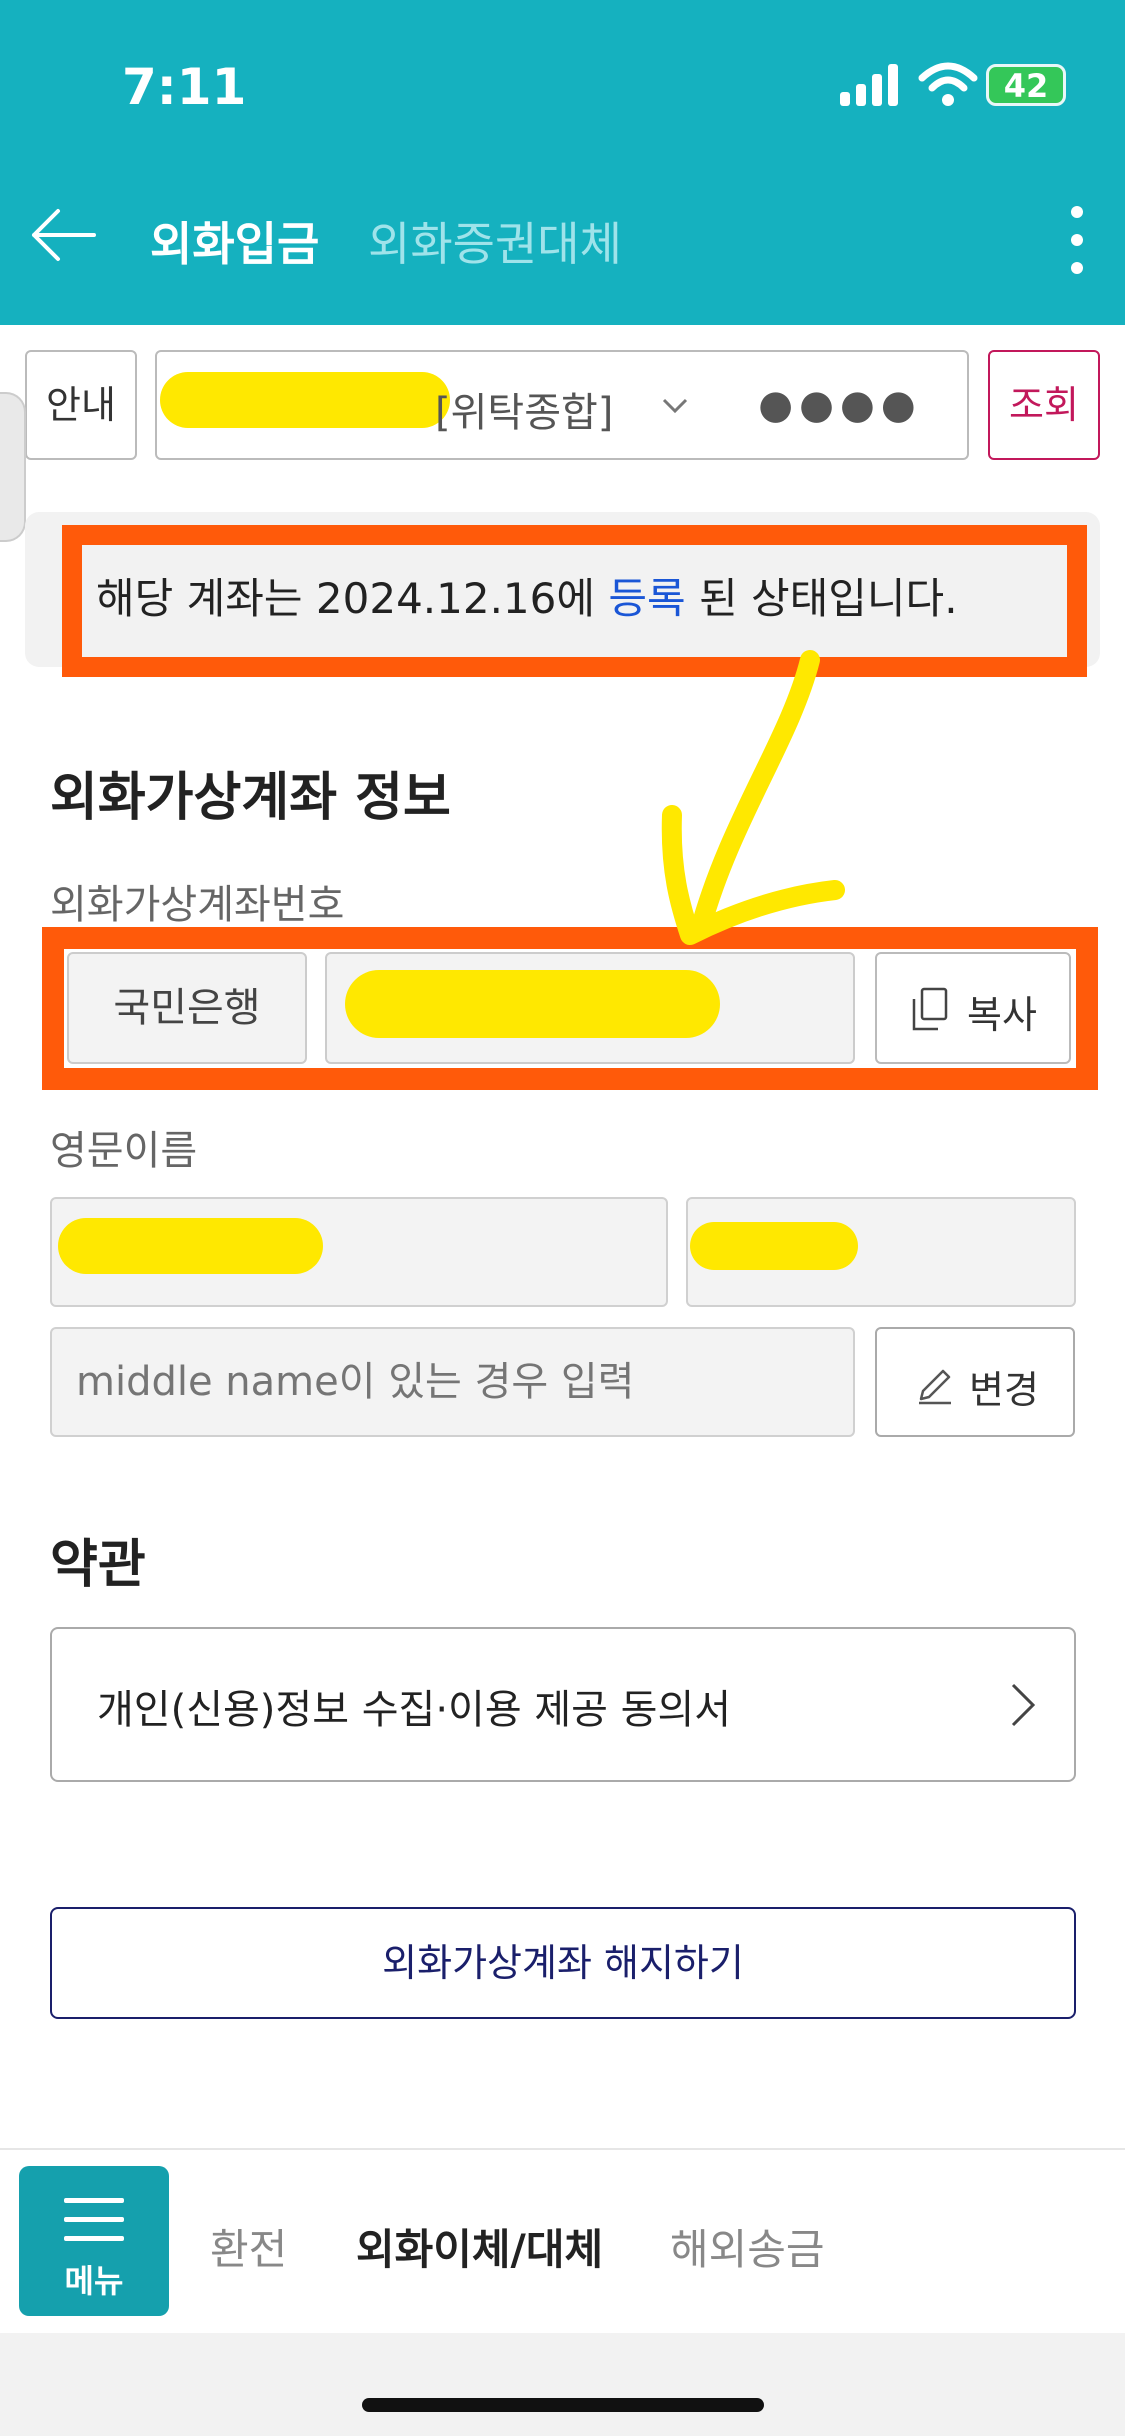  I want to click on tab-foreign-deposit: 외화입금, so click(234, 241).